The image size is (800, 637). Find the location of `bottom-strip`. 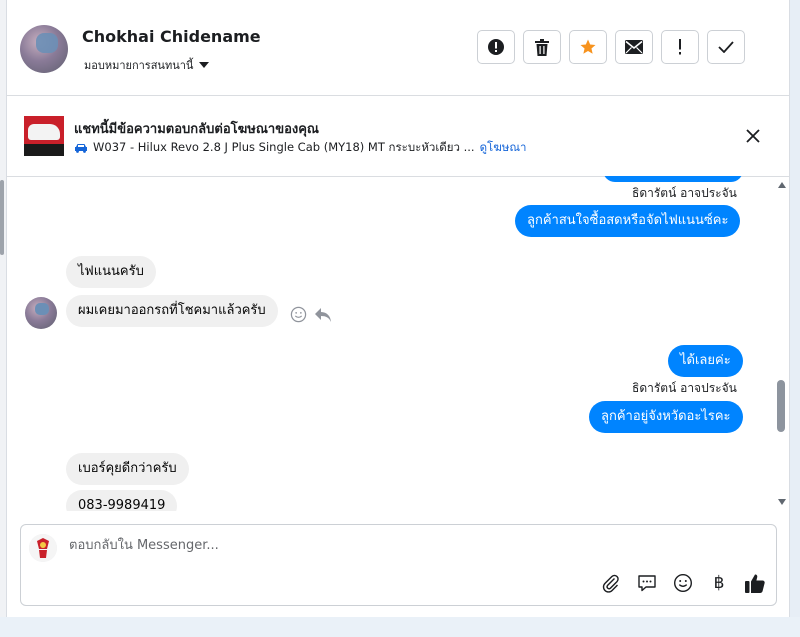

bottom-strip is located at coordinates (400, 627).